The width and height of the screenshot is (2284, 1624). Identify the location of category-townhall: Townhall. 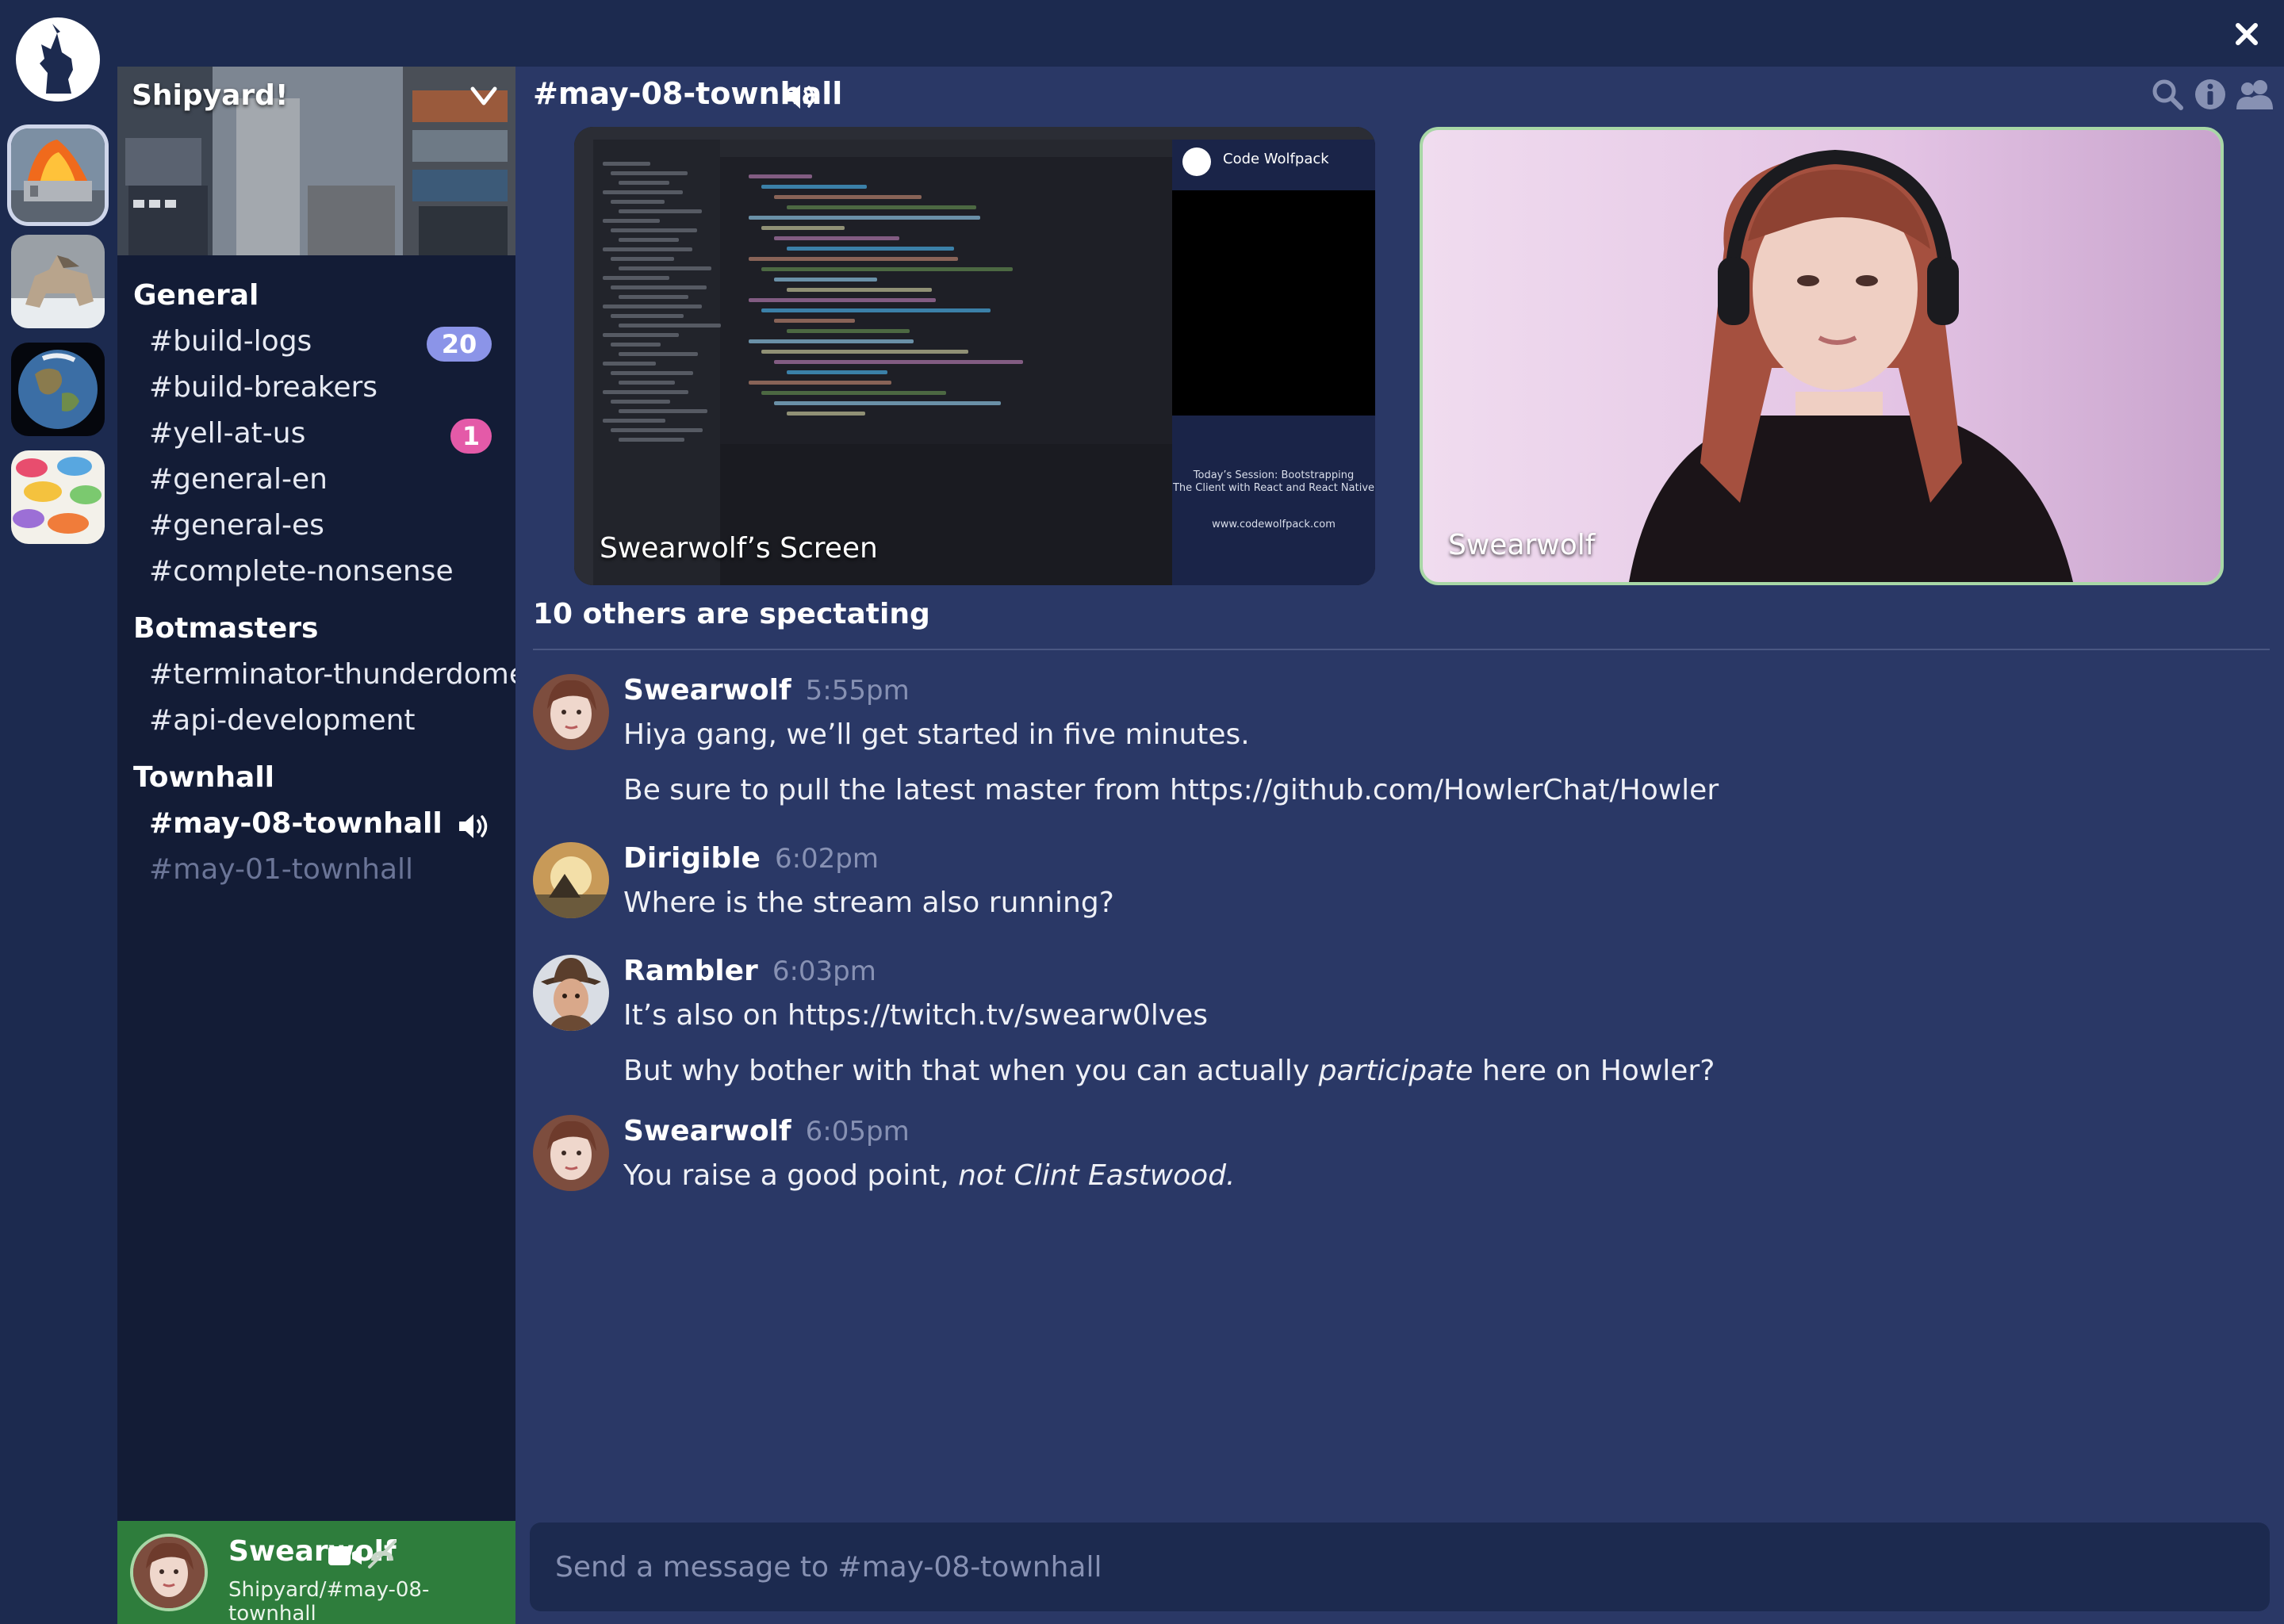
(203, 777).